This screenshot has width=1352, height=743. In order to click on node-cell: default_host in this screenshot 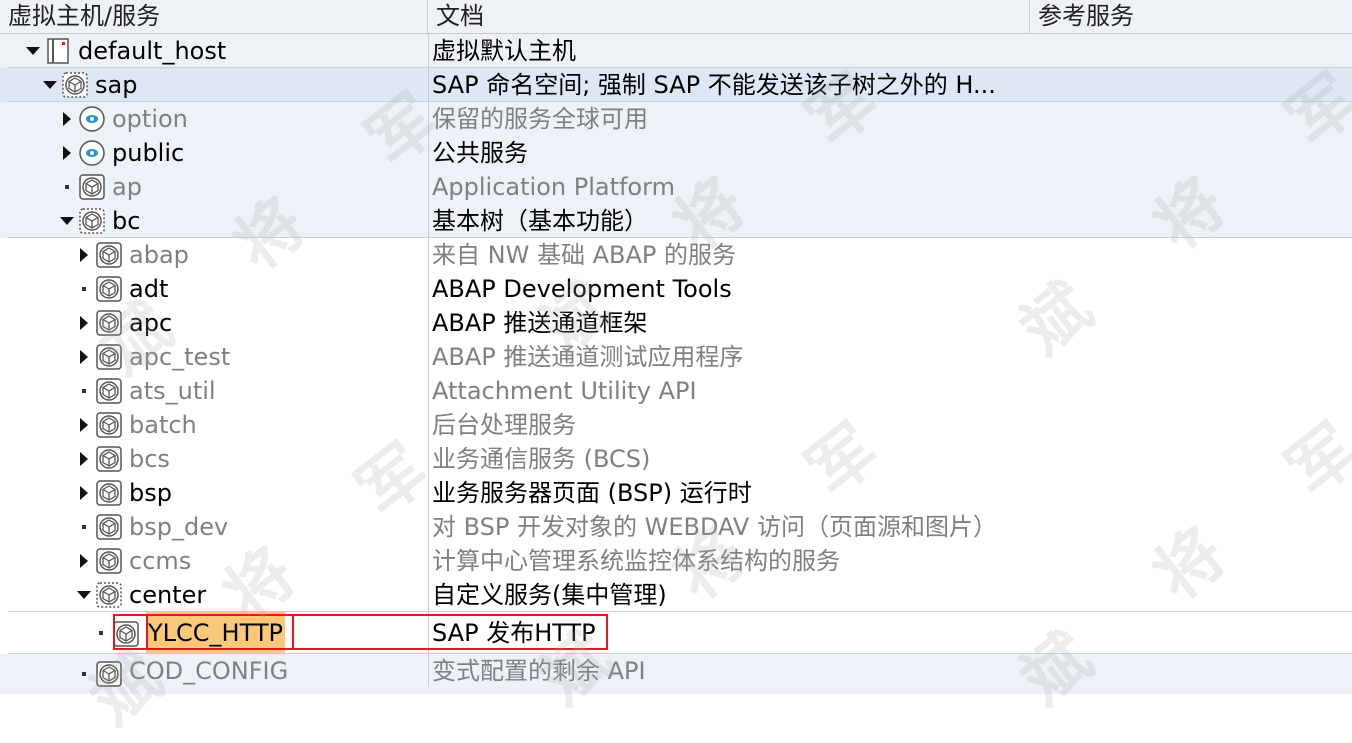, I will do `click(214, 51)`.